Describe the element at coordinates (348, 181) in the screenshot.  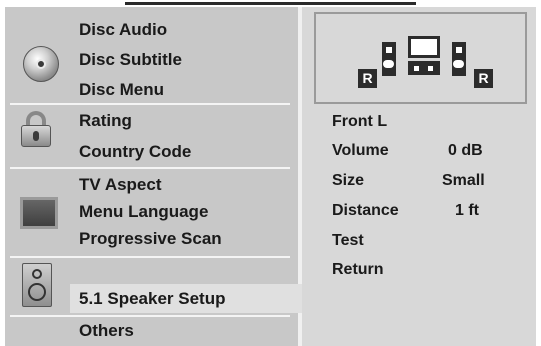
I see `size-label: Size` at that location.